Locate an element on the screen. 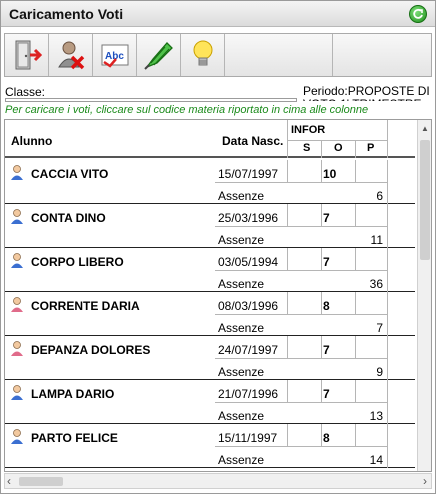 The width and height of the screenshot is (436, 494). spellcheck-button: Abc is located at coordinates (115, 55).